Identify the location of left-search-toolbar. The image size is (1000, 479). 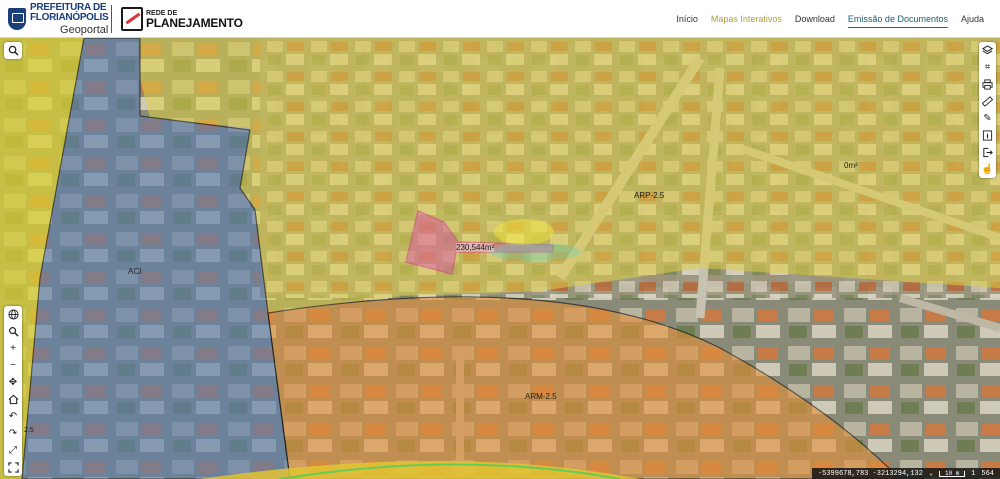
(13, 50).